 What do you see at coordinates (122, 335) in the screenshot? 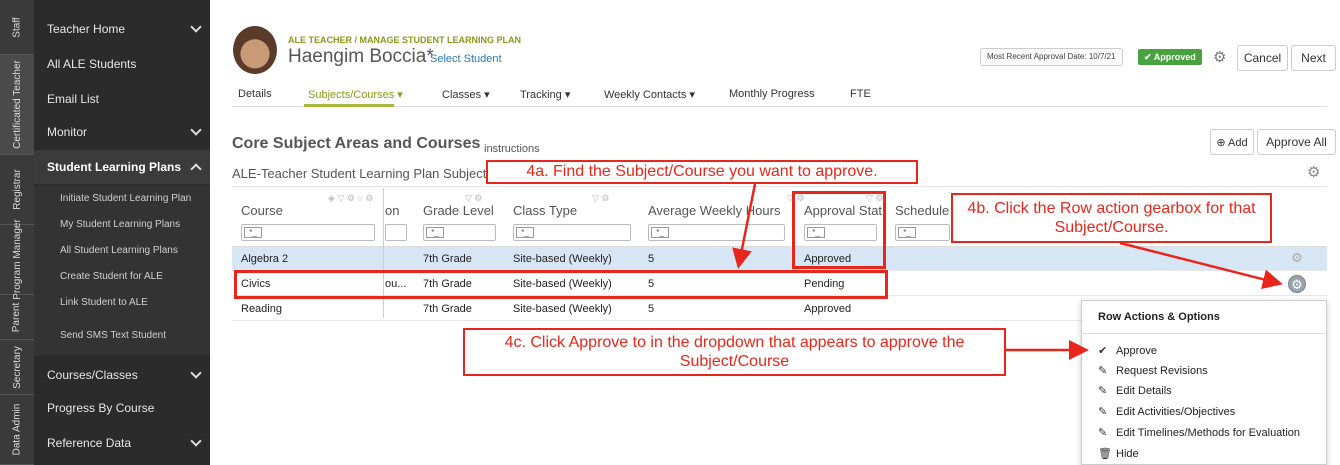
I see `sidebar-subitem-send-sms: Send SMS Text Student` at bounding box center [122, 335].